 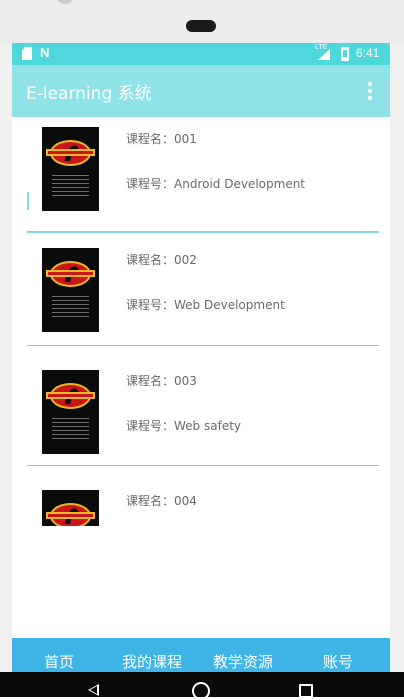 What do you see at coordinates (370, 91) in the screenshot?
I see `more-vert-icon` at bounding box center [370, 91].